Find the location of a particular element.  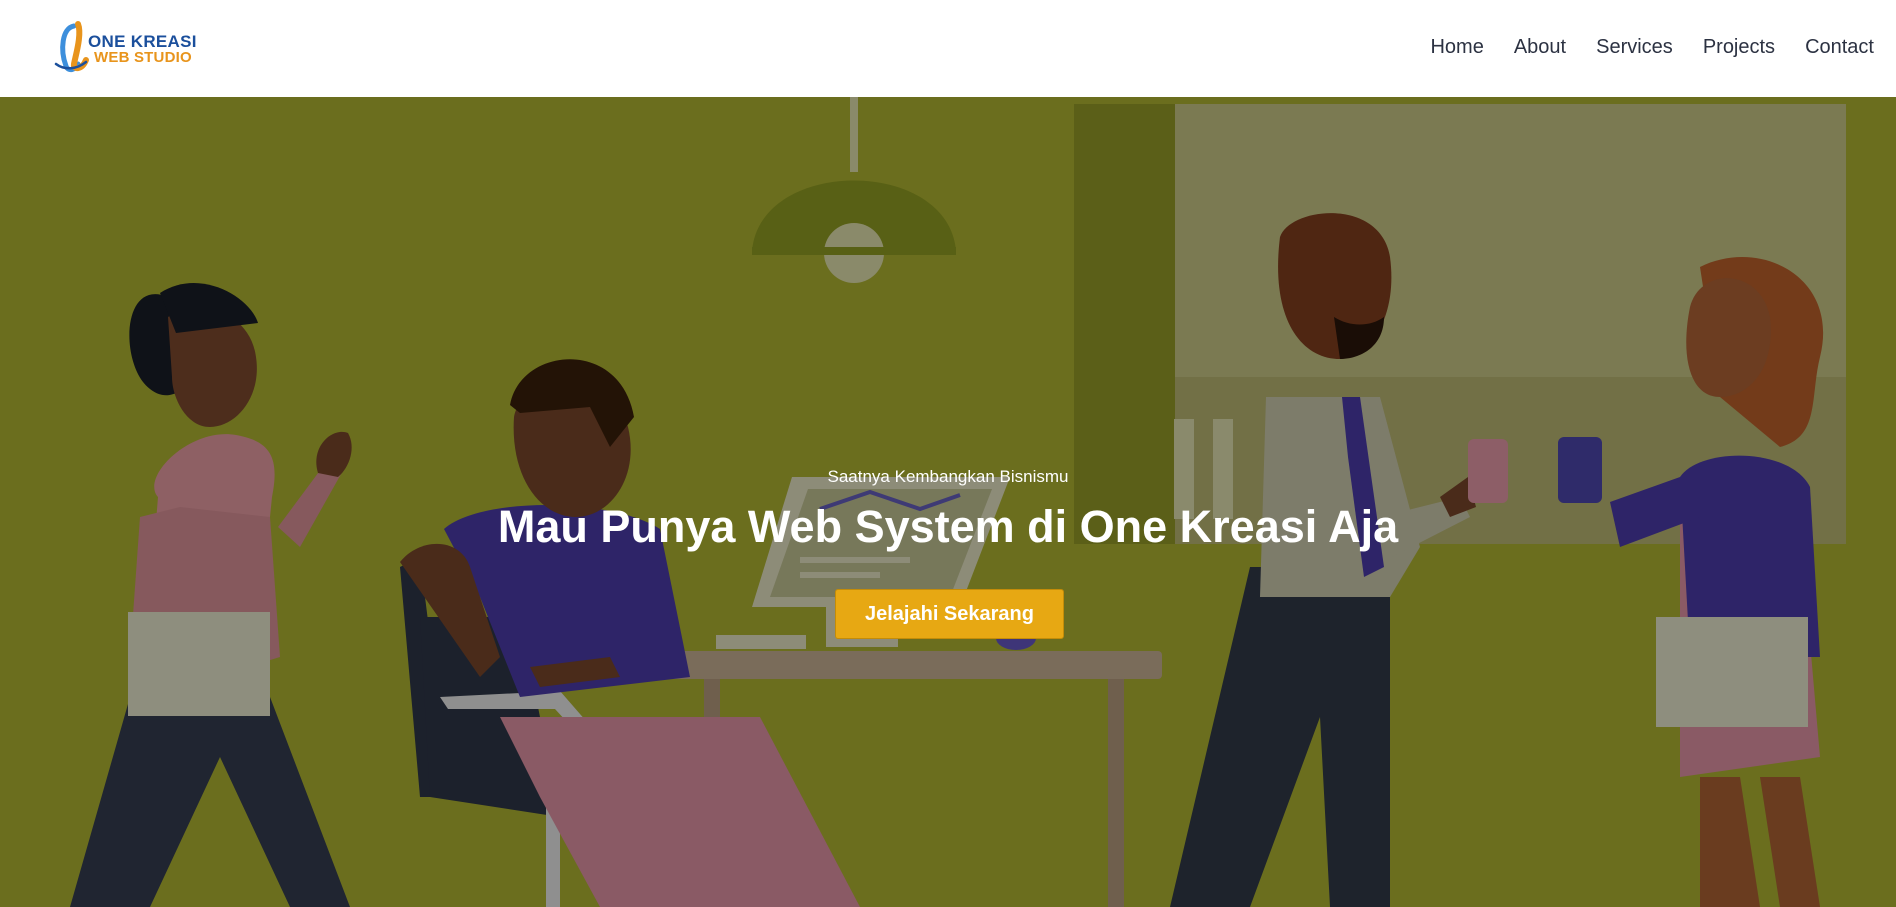

nav-item-projects: Projects is located at coordinates (1739, 47).